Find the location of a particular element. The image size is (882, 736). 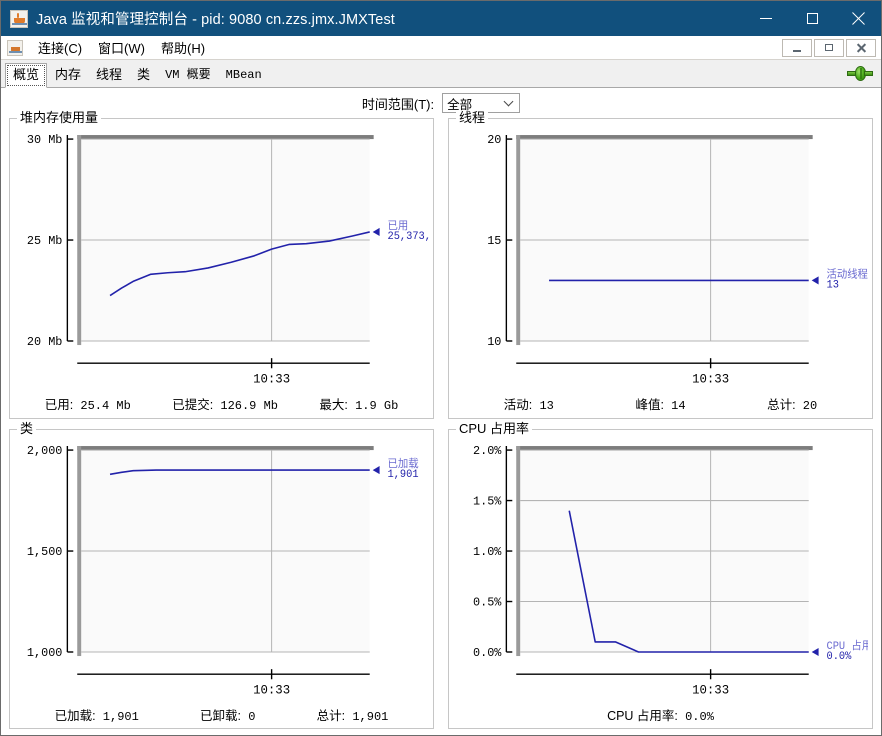

classes-stat-unloaded: 已卸载: 0 is located at coordinates (228, 716).